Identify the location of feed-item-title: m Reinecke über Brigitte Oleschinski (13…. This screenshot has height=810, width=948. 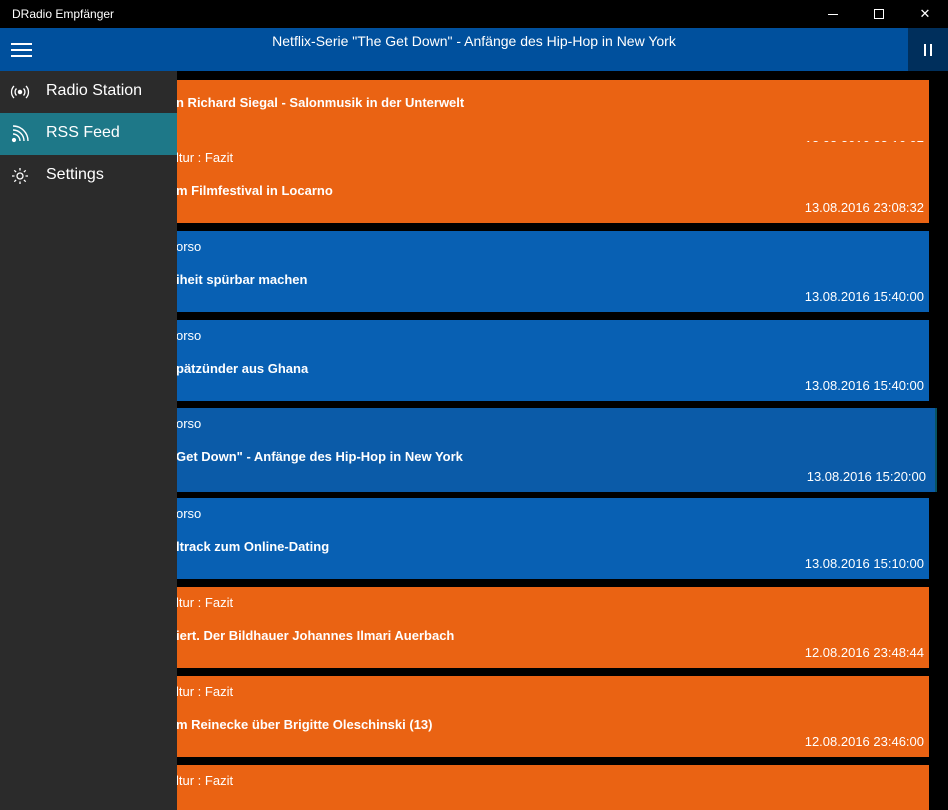
(304, 724).